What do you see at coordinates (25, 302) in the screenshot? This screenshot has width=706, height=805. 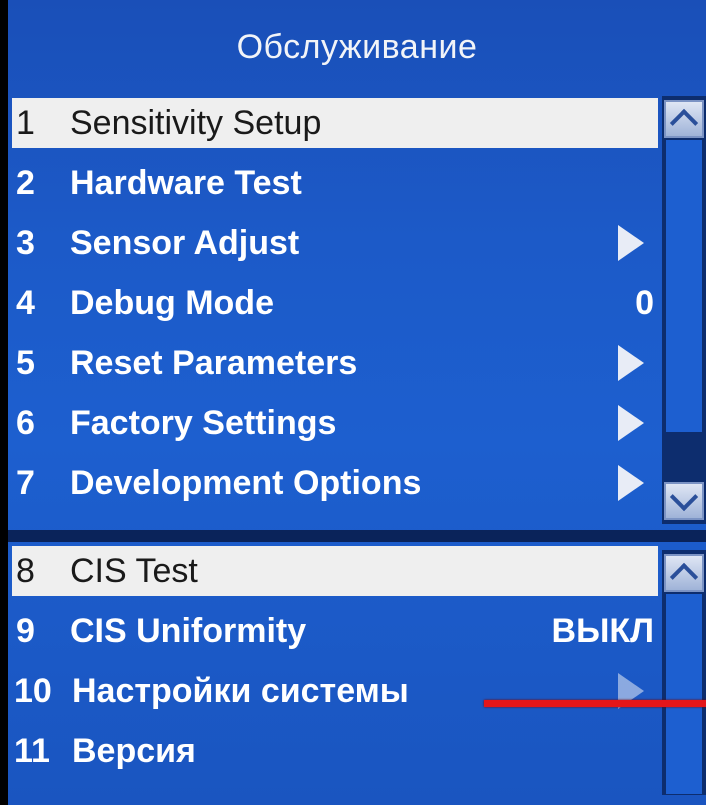 I see `menu-item-number: 4` at bounding box center [25, 302].